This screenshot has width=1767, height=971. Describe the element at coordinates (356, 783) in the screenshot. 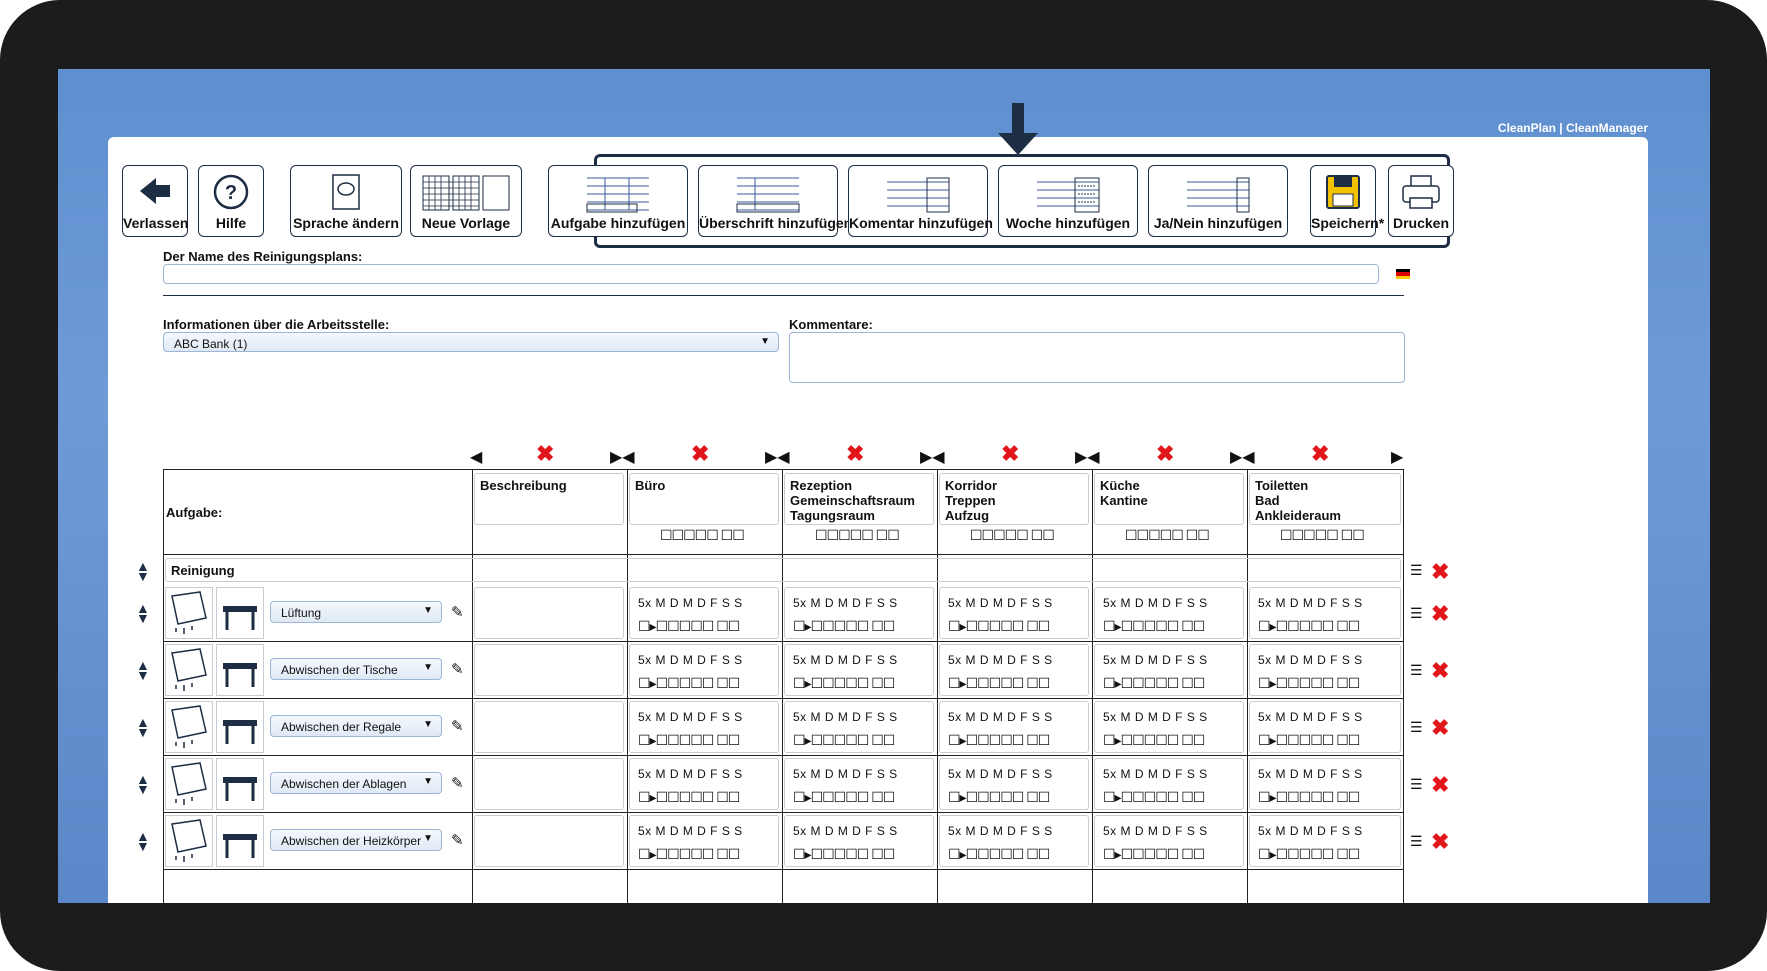

I see `task-select: Abwischen der Ablagen ▼` at that location.